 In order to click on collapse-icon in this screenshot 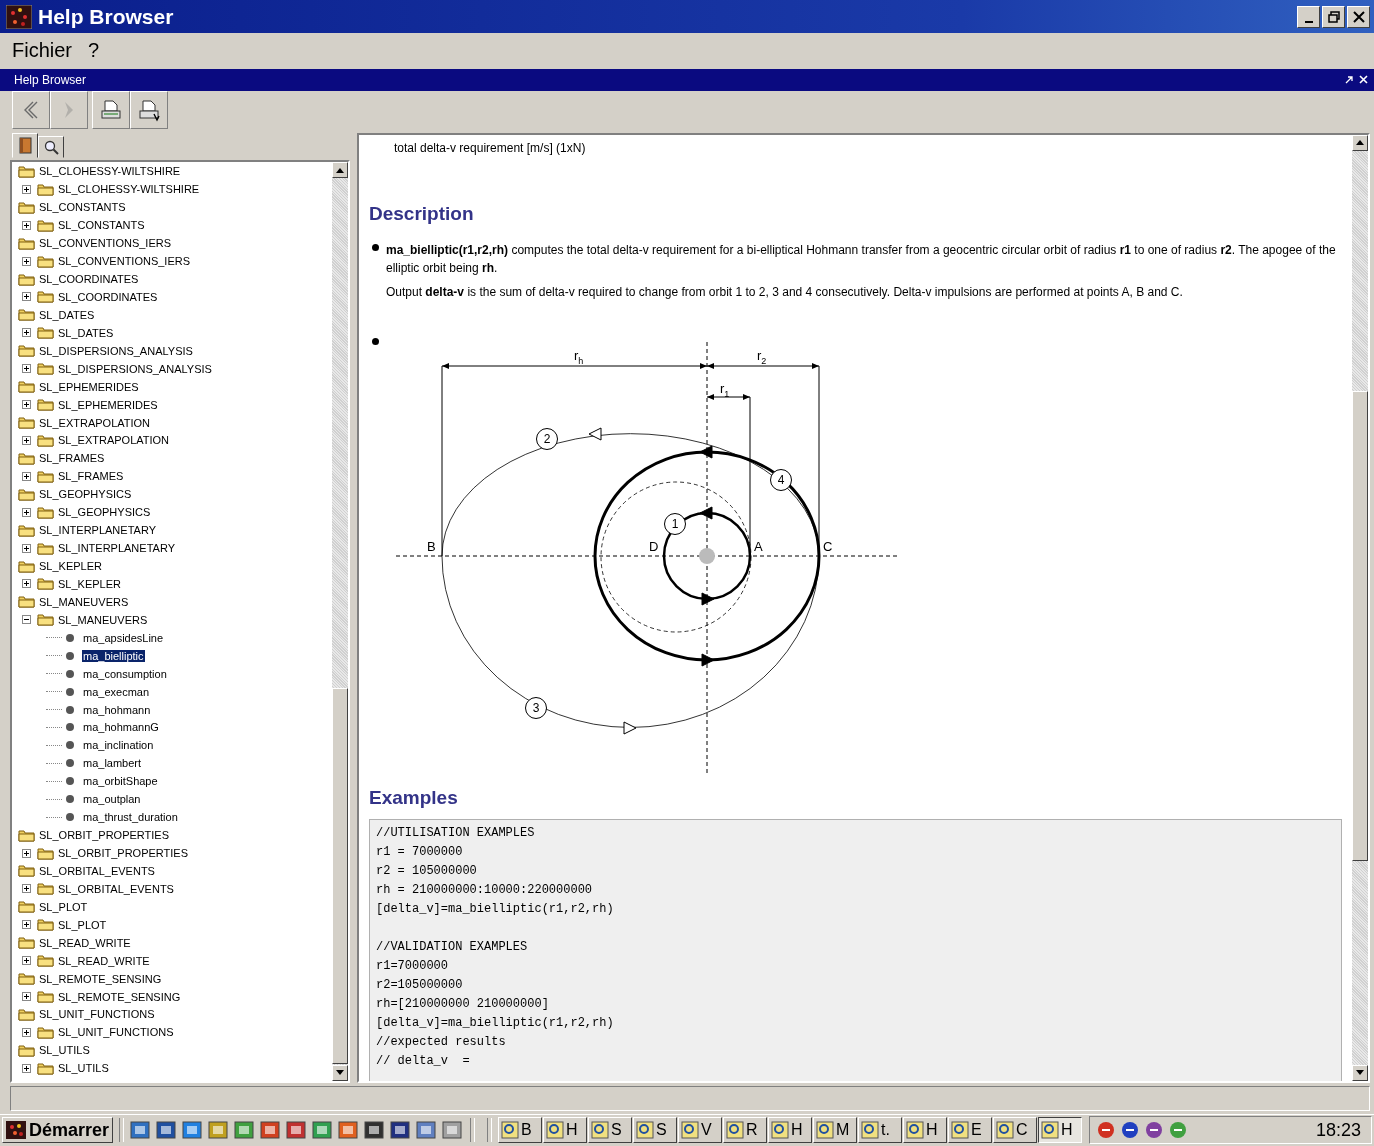, I will do `click(26, 620)`.